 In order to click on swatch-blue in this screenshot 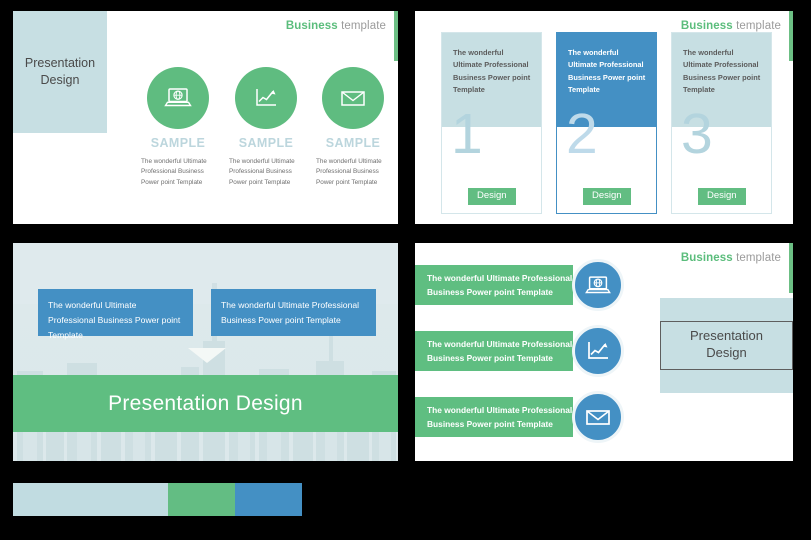, I will do `click(268, 499)`.